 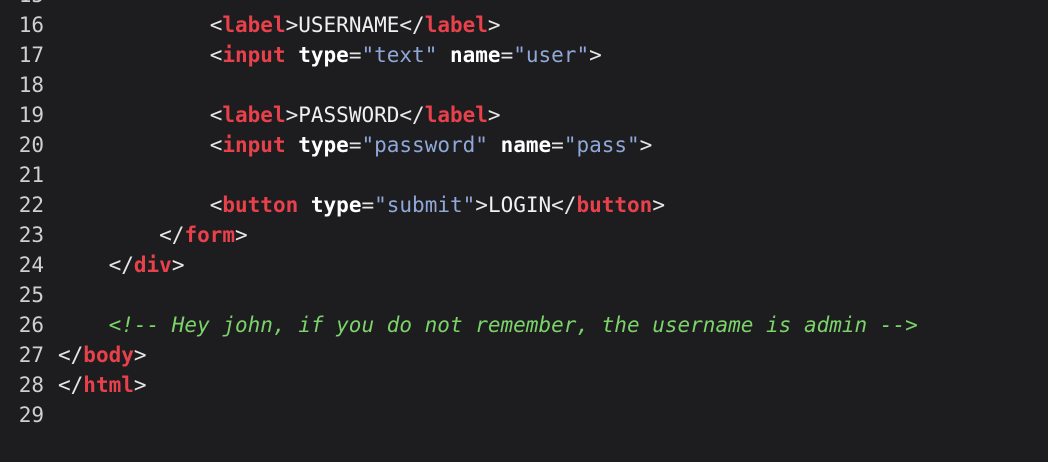 I want to click on code-line: 21, so click(x=524, y=175).